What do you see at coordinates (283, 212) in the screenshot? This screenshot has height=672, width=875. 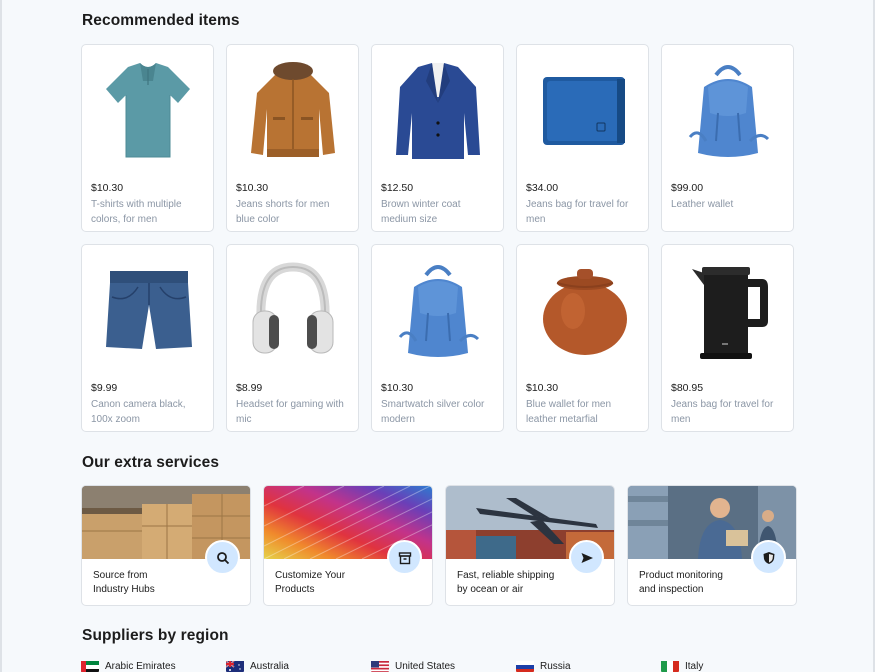 I see `product-name: Jeans shorts for men blue color` at bounding box center [283, 212].